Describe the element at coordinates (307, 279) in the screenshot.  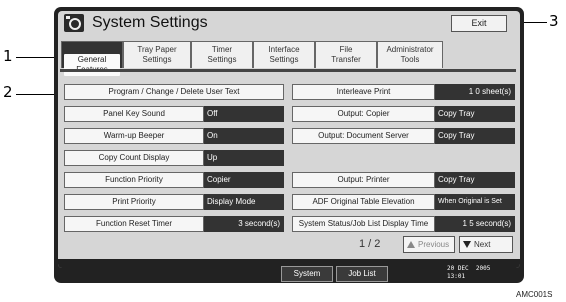
I see `system-status-button: System Status` at that location.